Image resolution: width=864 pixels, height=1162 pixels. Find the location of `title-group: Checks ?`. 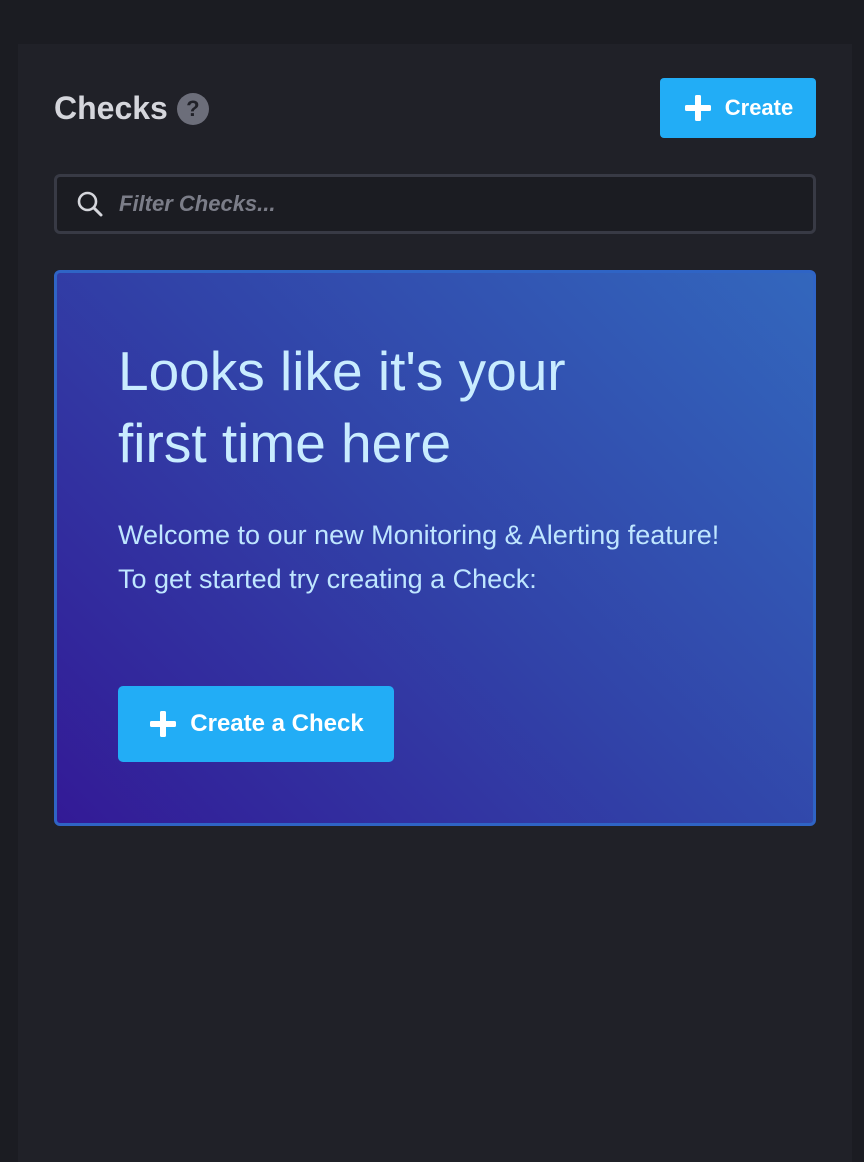

title-group: Checks ? is located at coordinates (131, 108).